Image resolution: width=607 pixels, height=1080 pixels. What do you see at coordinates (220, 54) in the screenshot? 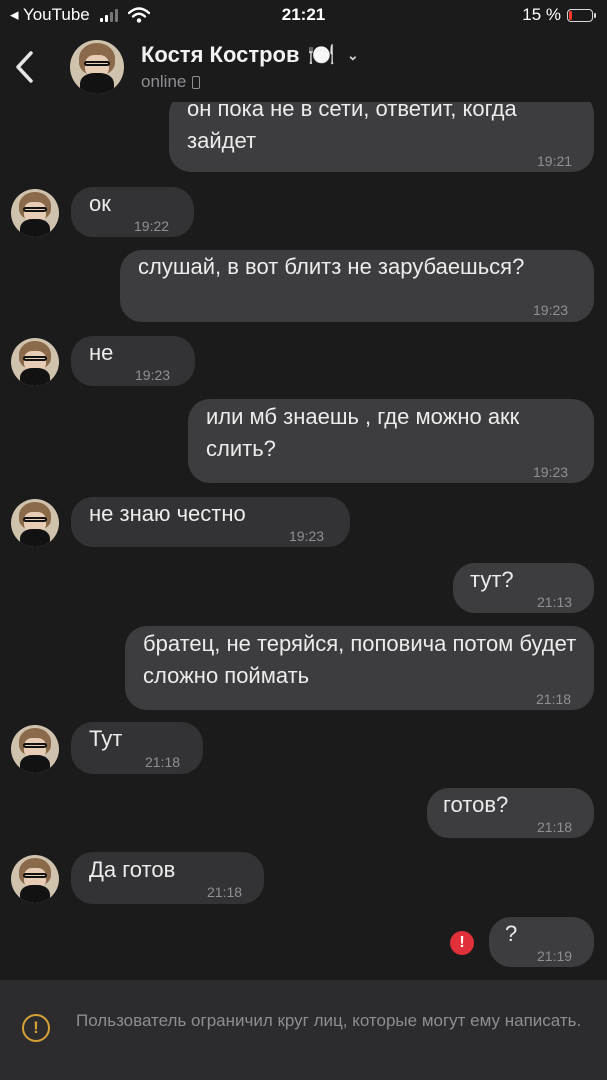
I see `contact-name: Костя Костров` at bounding box center [220, 54].